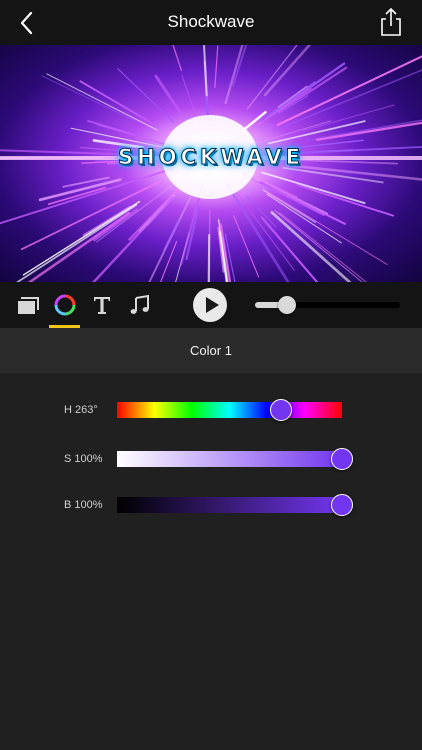 The image size is (422, 750). Describe the element at coordinates (102, 305) in the screenshot. I see `text-icon` at that location.